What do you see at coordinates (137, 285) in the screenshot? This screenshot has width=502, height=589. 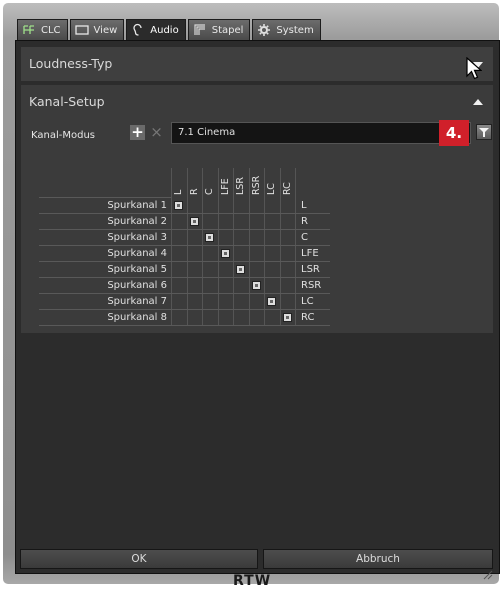 I see `row-label: Spurkanal 6` at bounding box center [137, 285].